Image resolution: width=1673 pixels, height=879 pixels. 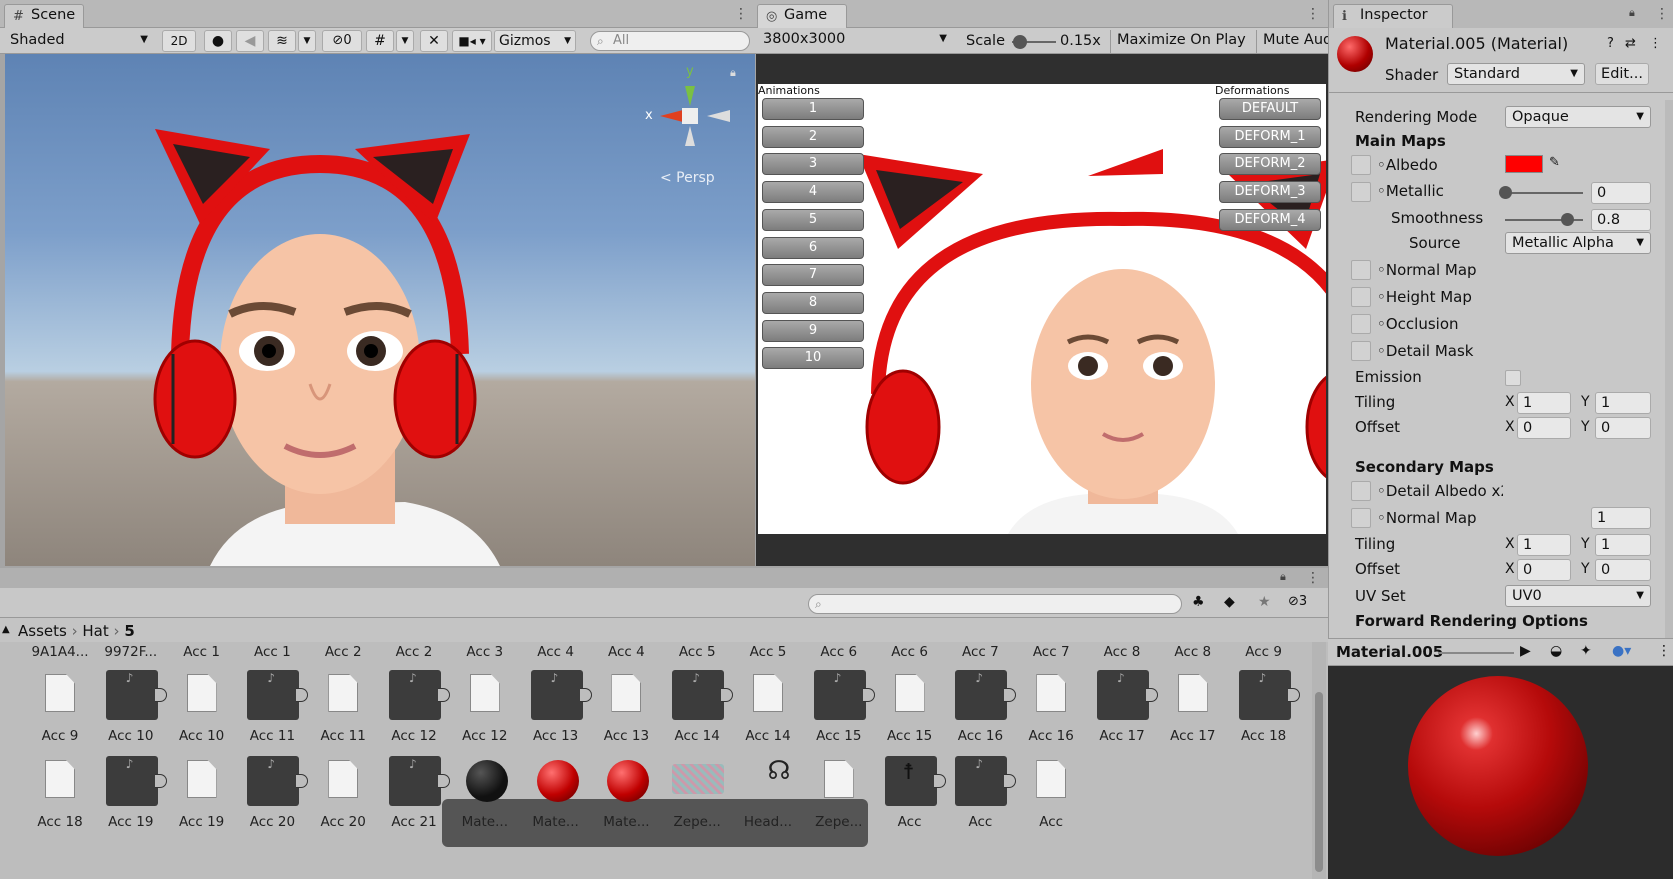 I want to click on metallic-texture-slot, so click(x=1361, y=192).